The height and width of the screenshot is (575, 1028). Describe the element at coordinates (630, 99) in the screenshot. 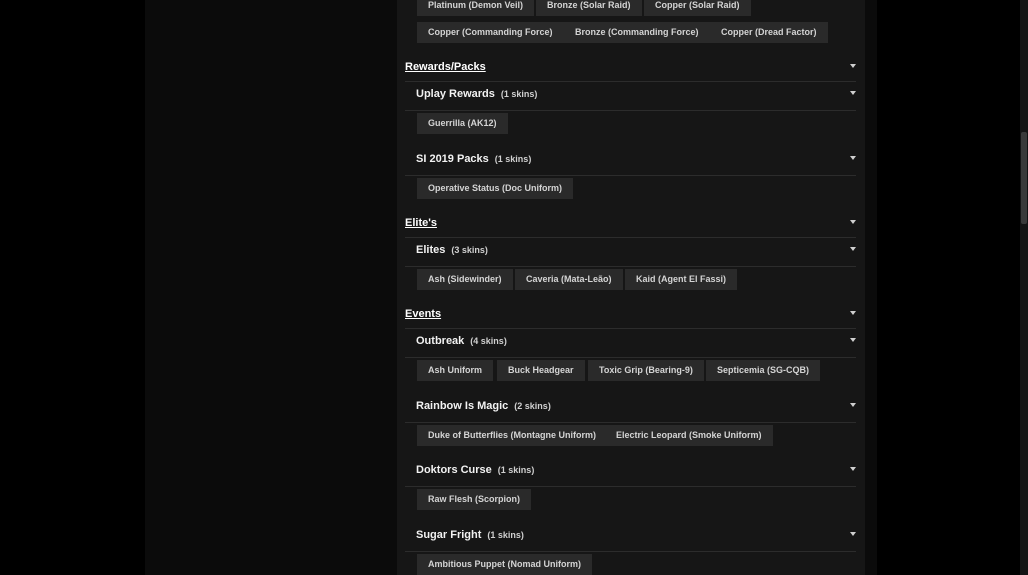

I see `group-header-uplay-rewards: Uplay Rewards (1 skins)` at that location.